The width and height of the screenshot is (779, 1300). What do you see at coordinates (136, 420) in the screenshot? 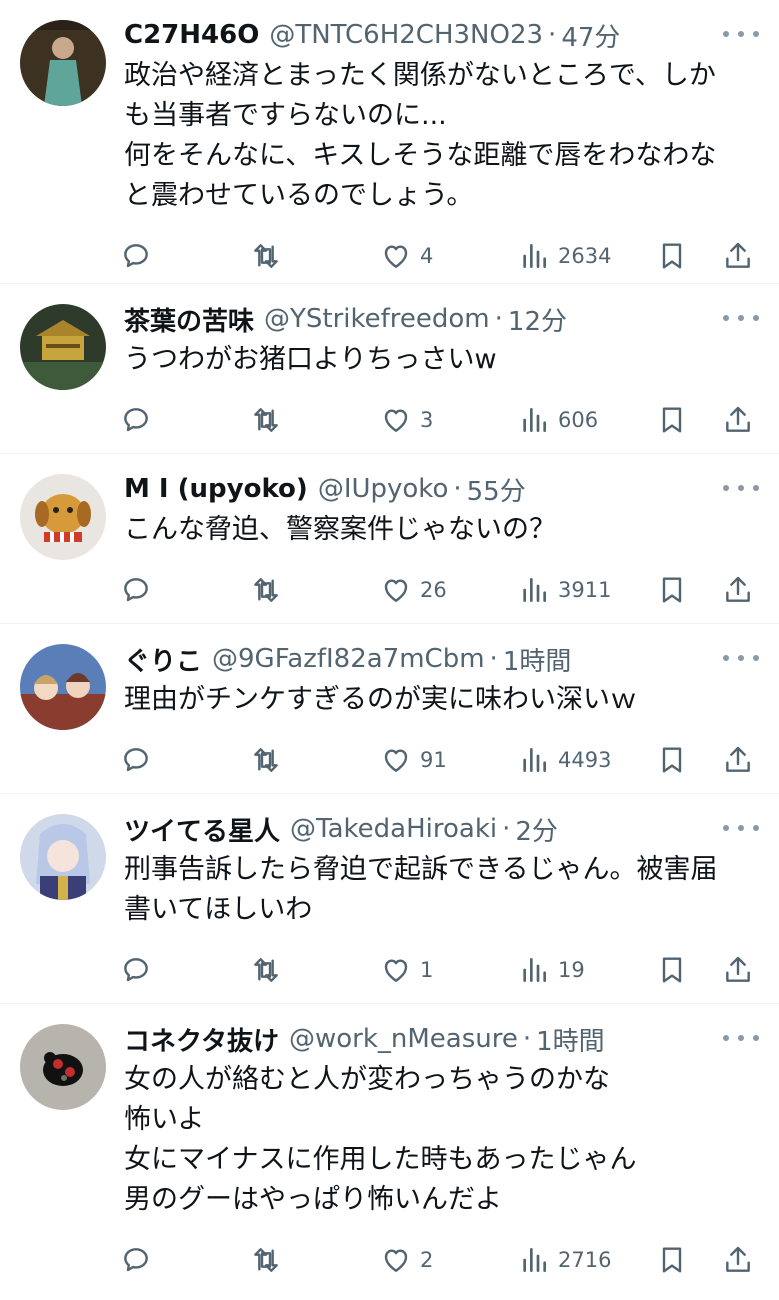
I see `reply-icon` at bounding box center [136, 420].